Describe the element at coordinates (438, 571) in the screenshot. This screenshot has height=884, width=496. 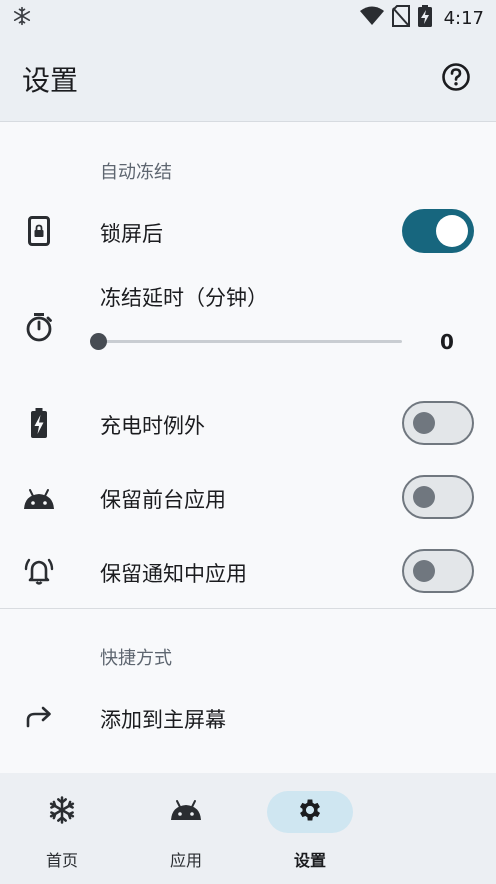
I see `notification-toggle` at that location.